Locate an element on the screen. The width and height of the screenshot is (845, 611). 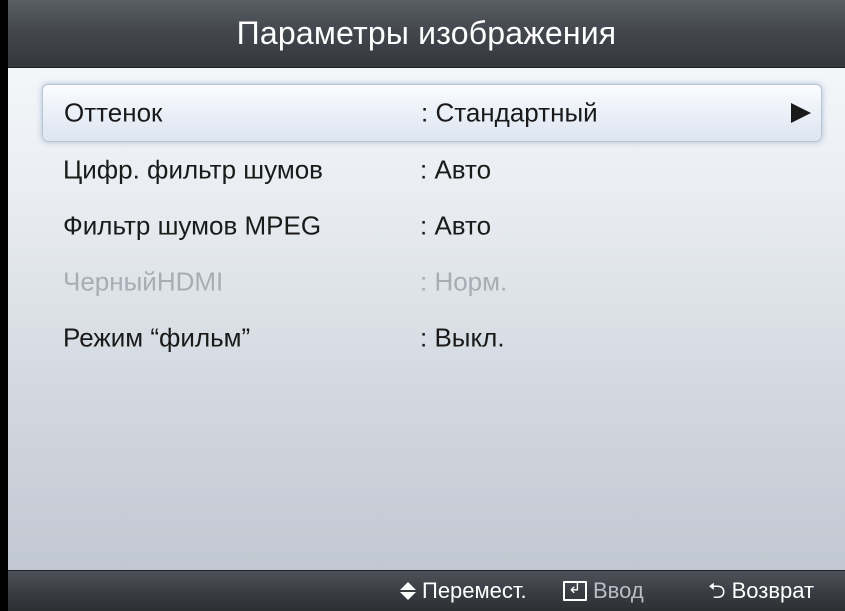
move-hint-label: Перемест. is located at coordinates (474, 590).